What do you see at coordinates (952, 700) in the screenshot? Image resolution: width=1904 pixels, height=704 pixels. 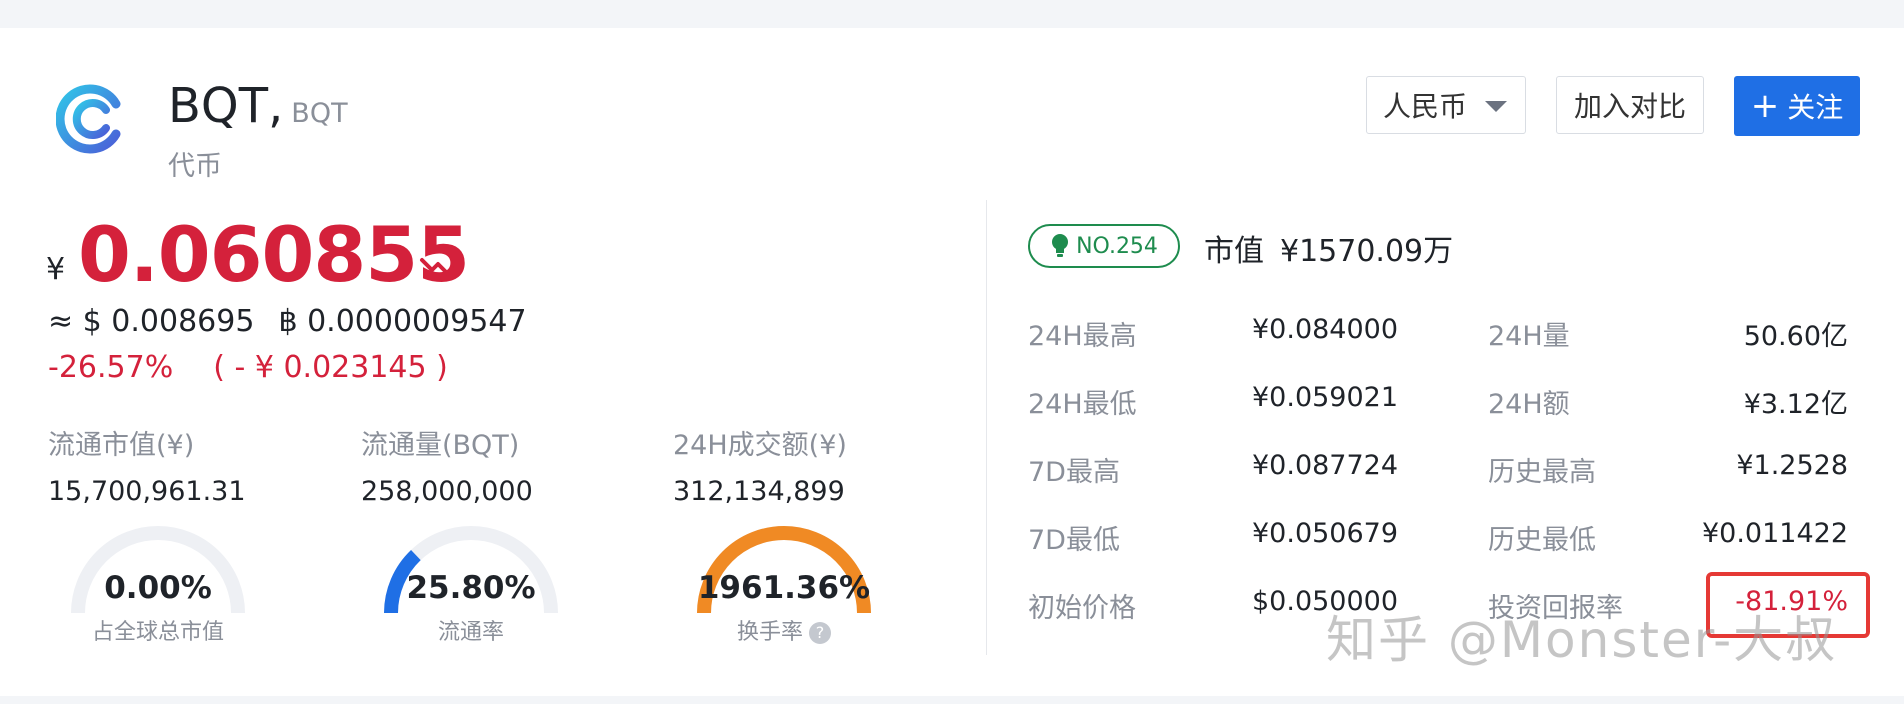 I see `bottom-bar` at bounding box center [952, 700].